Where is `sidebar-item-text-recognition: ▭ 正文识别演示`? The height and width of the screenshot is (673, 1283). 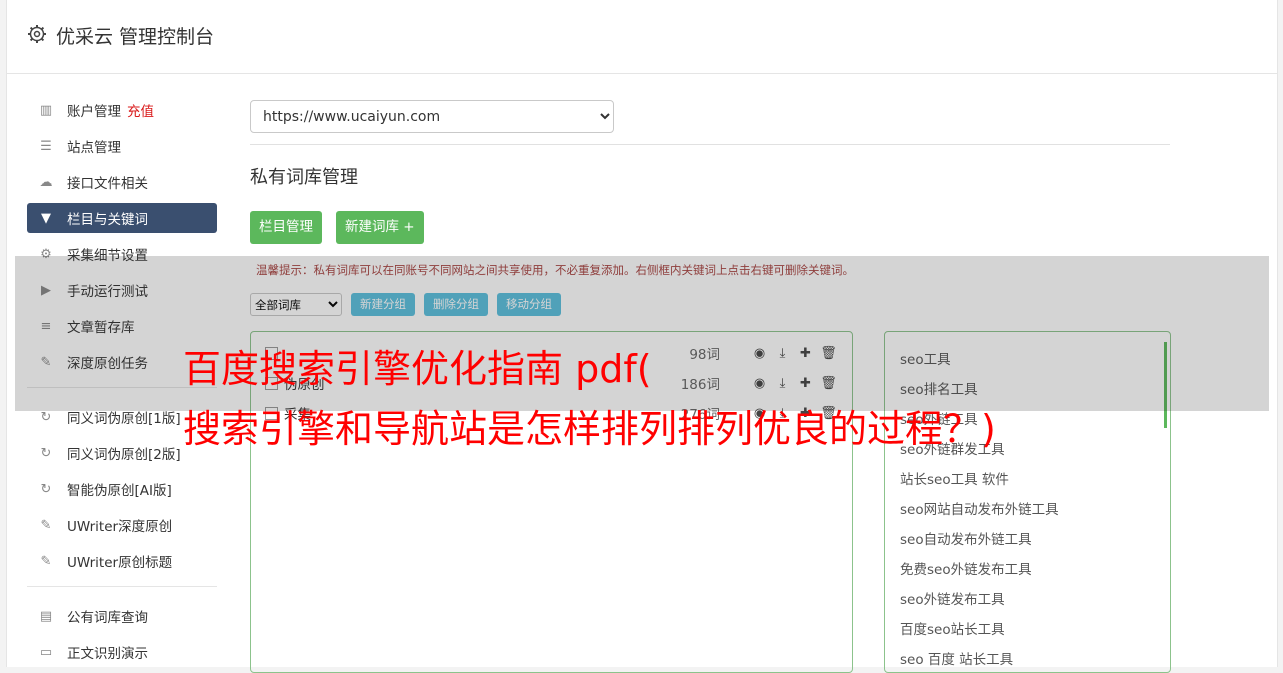 sidebar-item-text-recognition: ▭ 正文识别演示 is located at coordinates (122, 652).